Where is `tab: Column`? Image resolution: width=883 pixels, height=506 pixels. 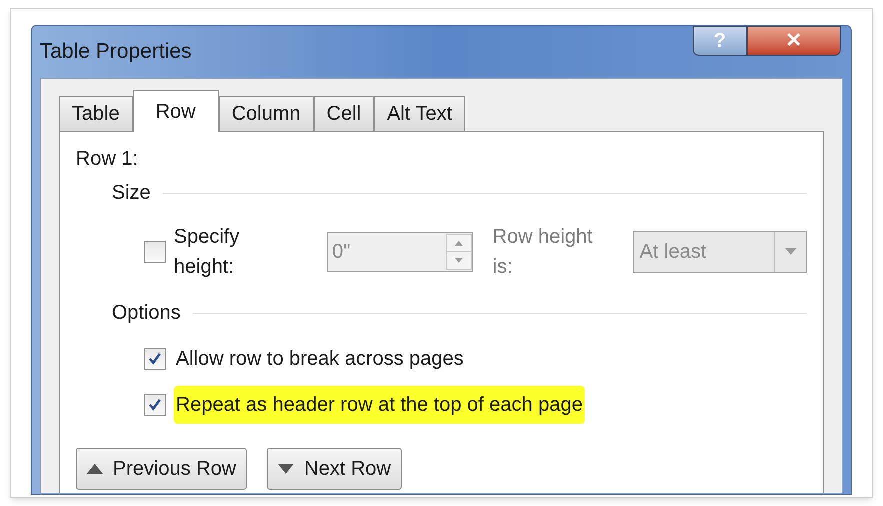
tab: Column is located at coordinates (266, 113).